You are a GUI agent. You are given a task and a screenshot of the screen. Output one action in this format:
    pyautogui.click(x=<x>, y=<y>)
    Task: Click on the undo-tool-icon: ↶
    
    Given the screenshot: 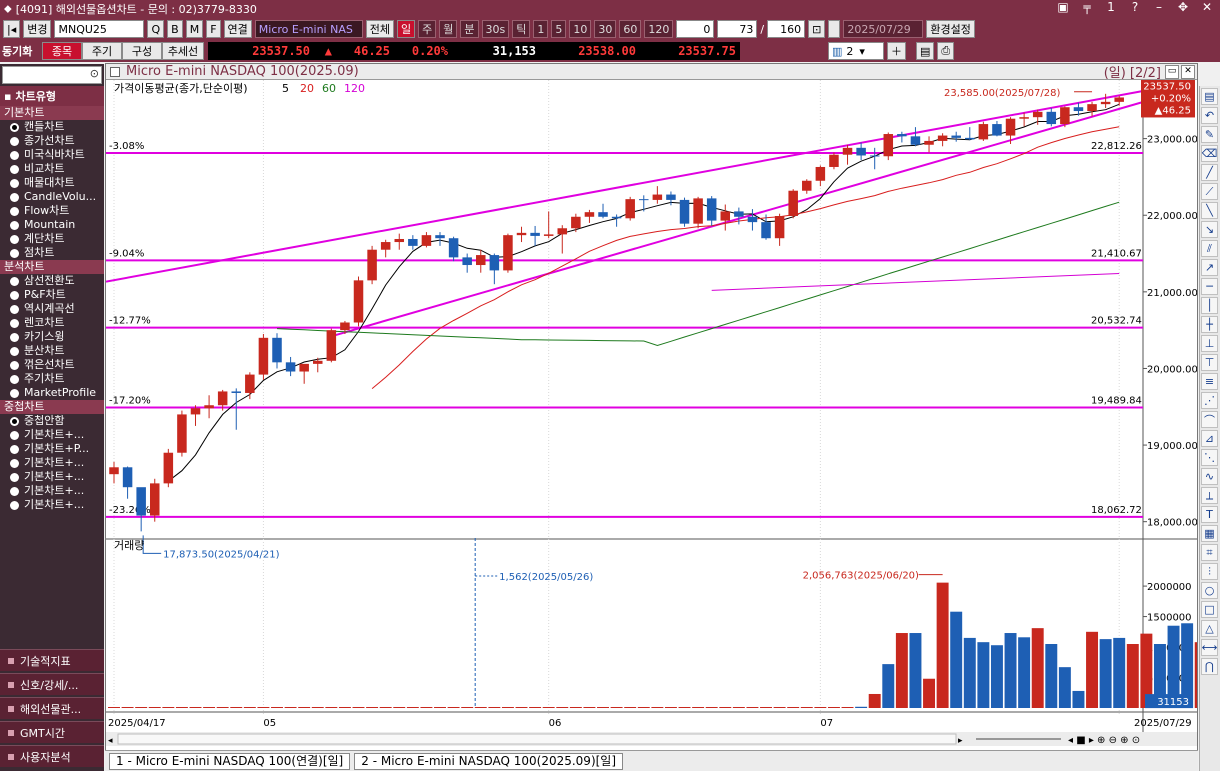 What is the action you would take?
    pyautogui.click(x=1209, y=115)
    